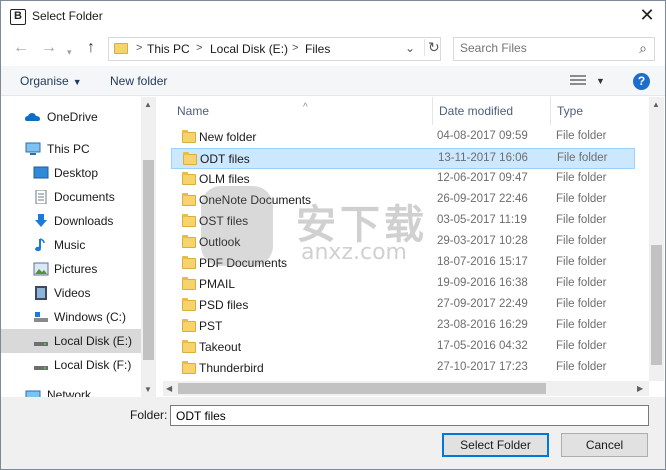 The image size is (666, 470). I want to click on search-box: ⌕, so click(554, 49).